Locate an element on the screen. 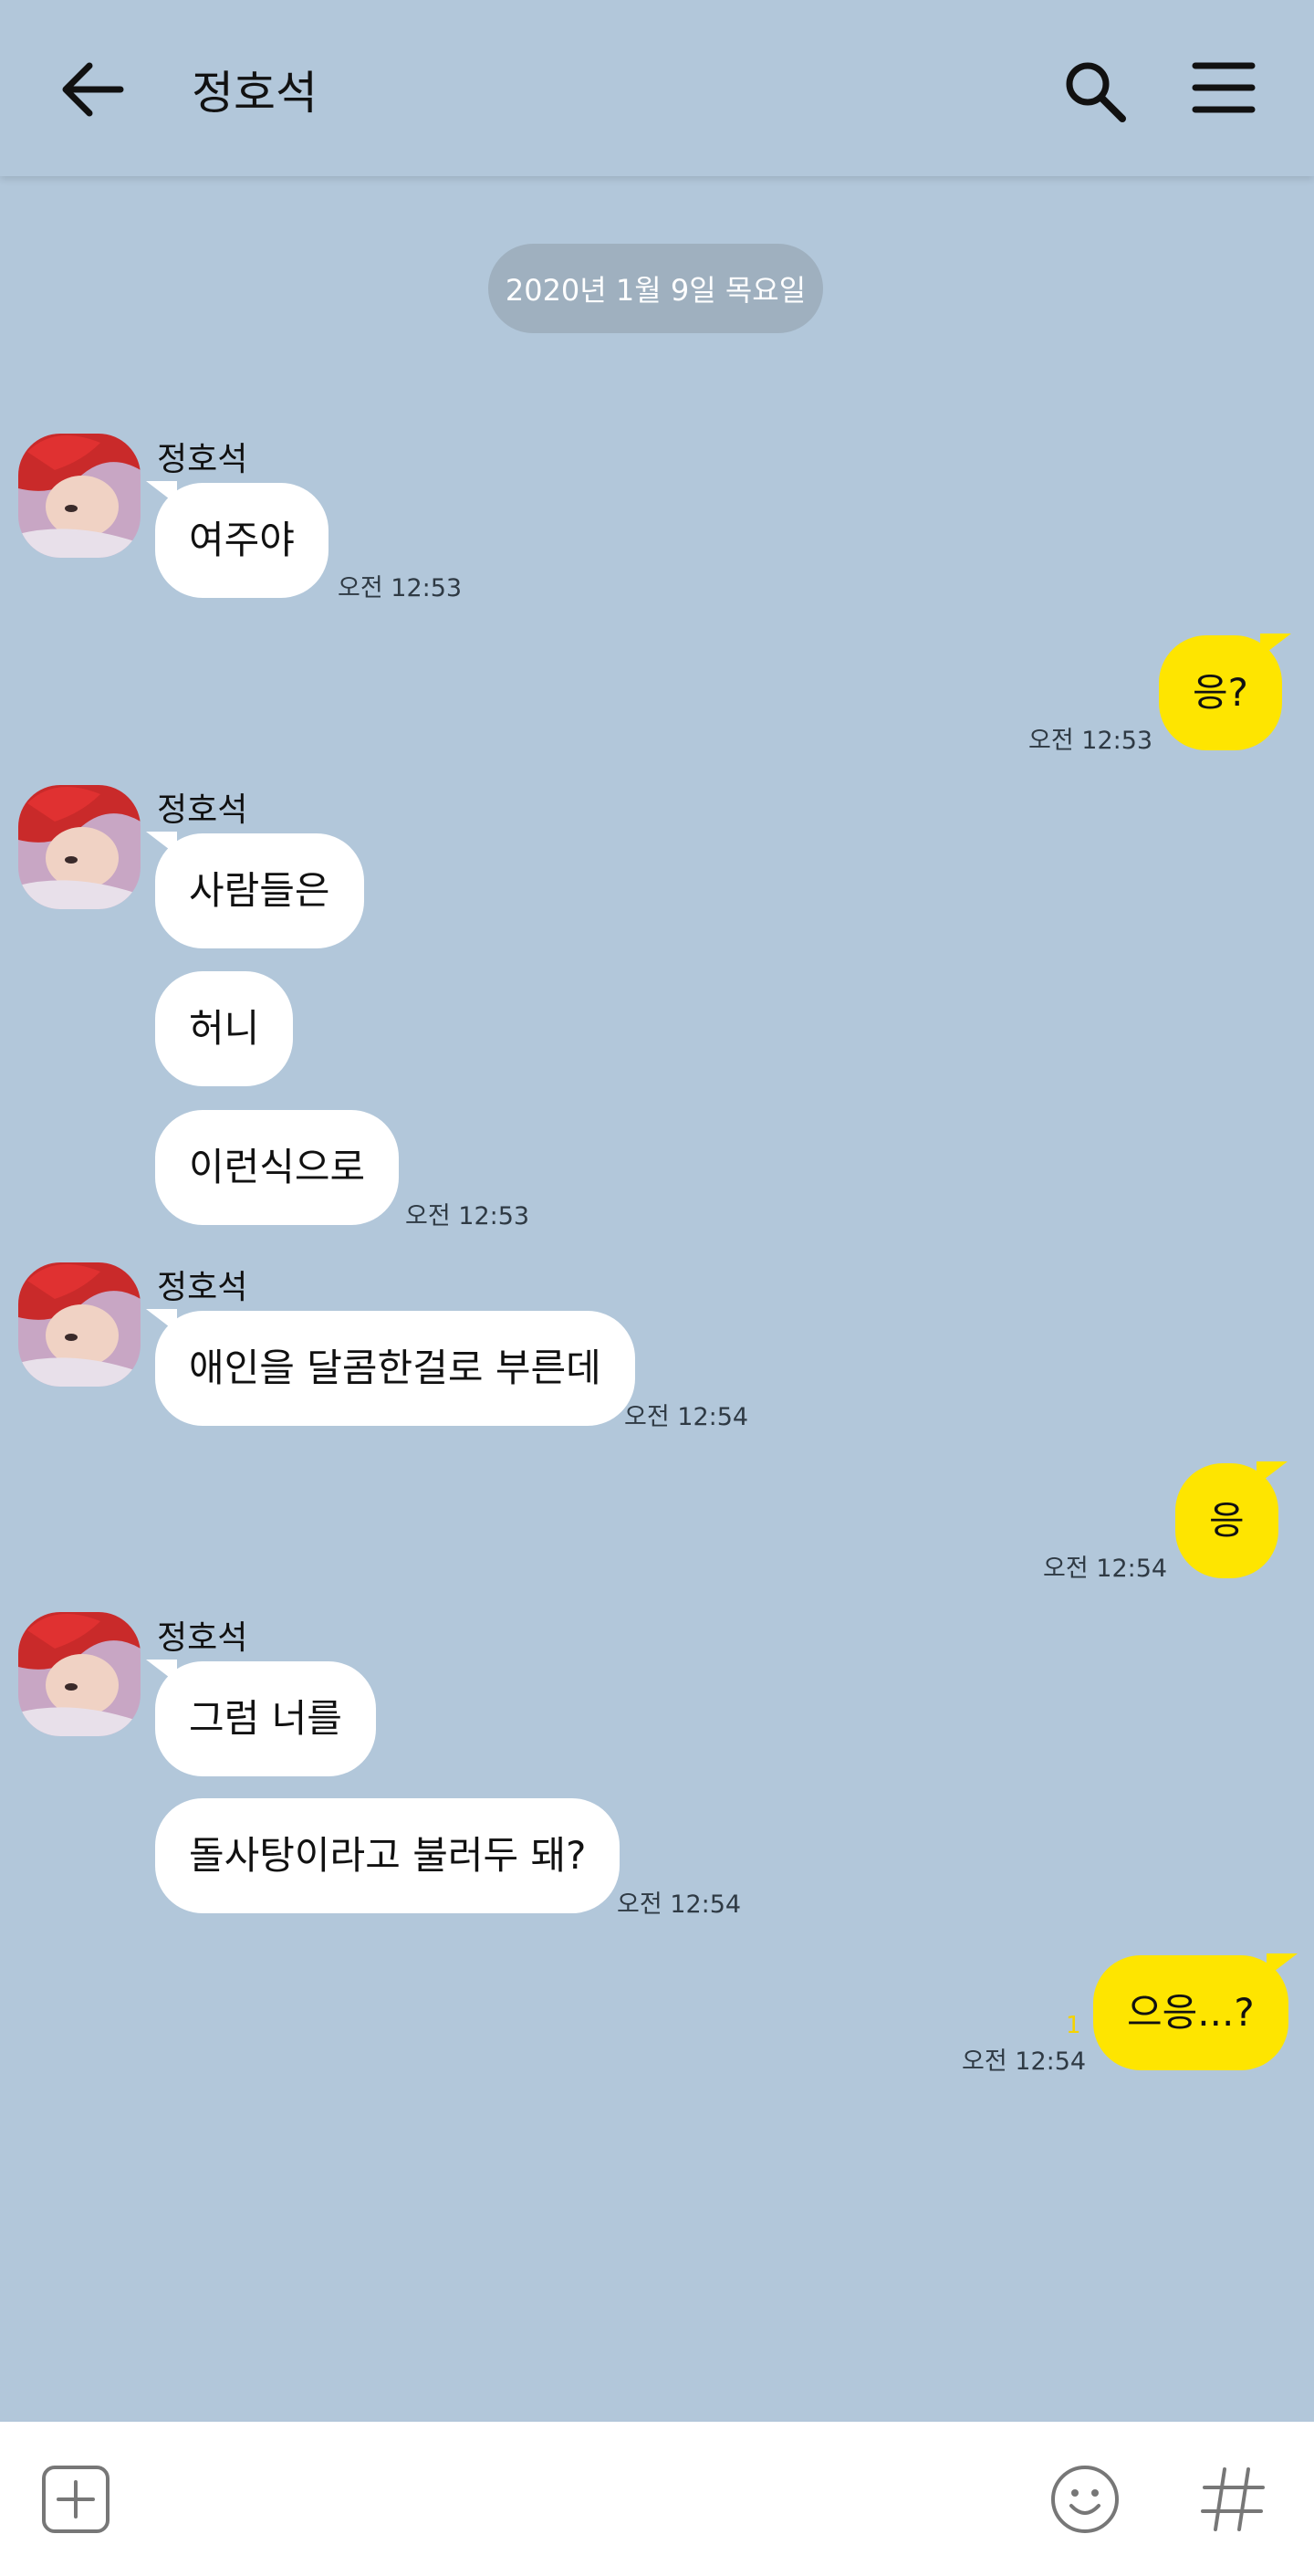 The width and height of the screenshot is (1314, 2576). incoming-message: 돌사탕이라고 불러두 돼? is located at coordinates (387, 1856).